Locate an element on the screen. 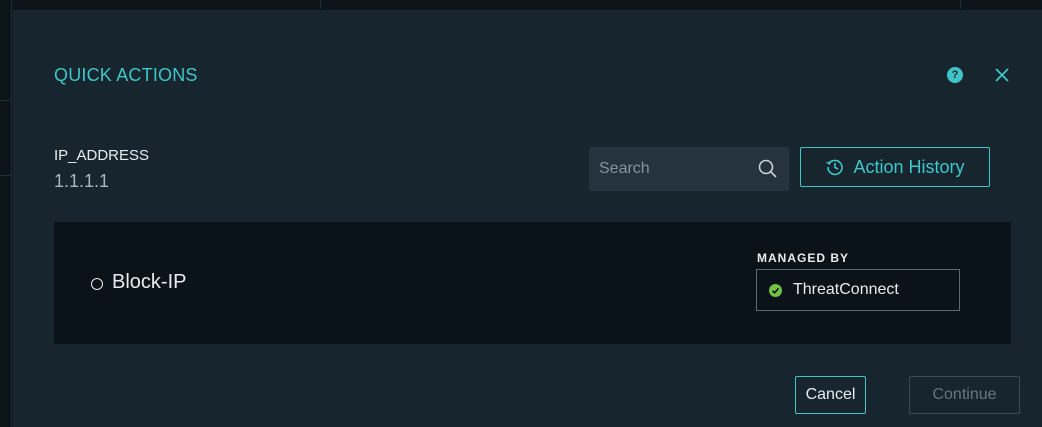 This screenshot has height=427, width=1042. field-value: 1.1.1.1 is located at coordinates (82, 181).